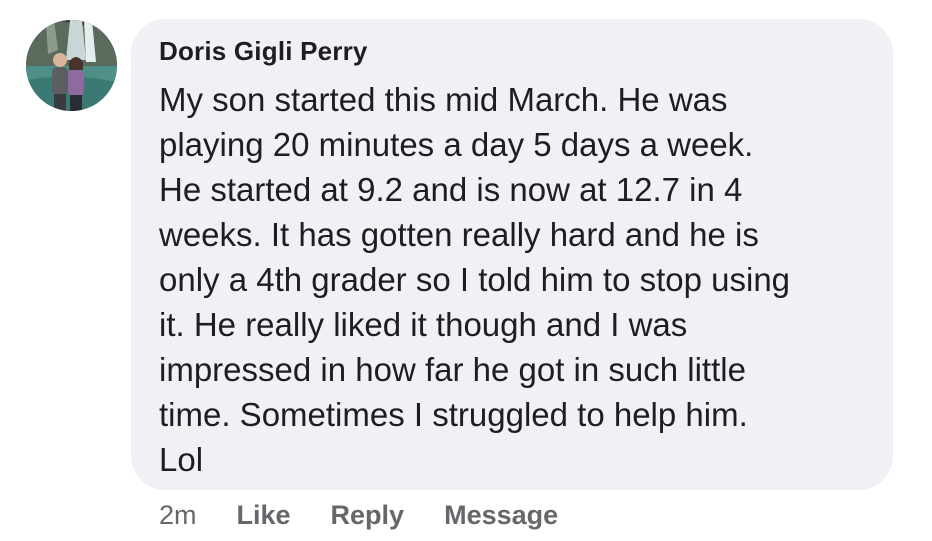 The width and height of the screenshot is (932, 541). What do you see at coordinates (263, 51) in the screenshot?
I see `comment-author-name: Doris Gigli Perry` at bounding box center [263, 51].